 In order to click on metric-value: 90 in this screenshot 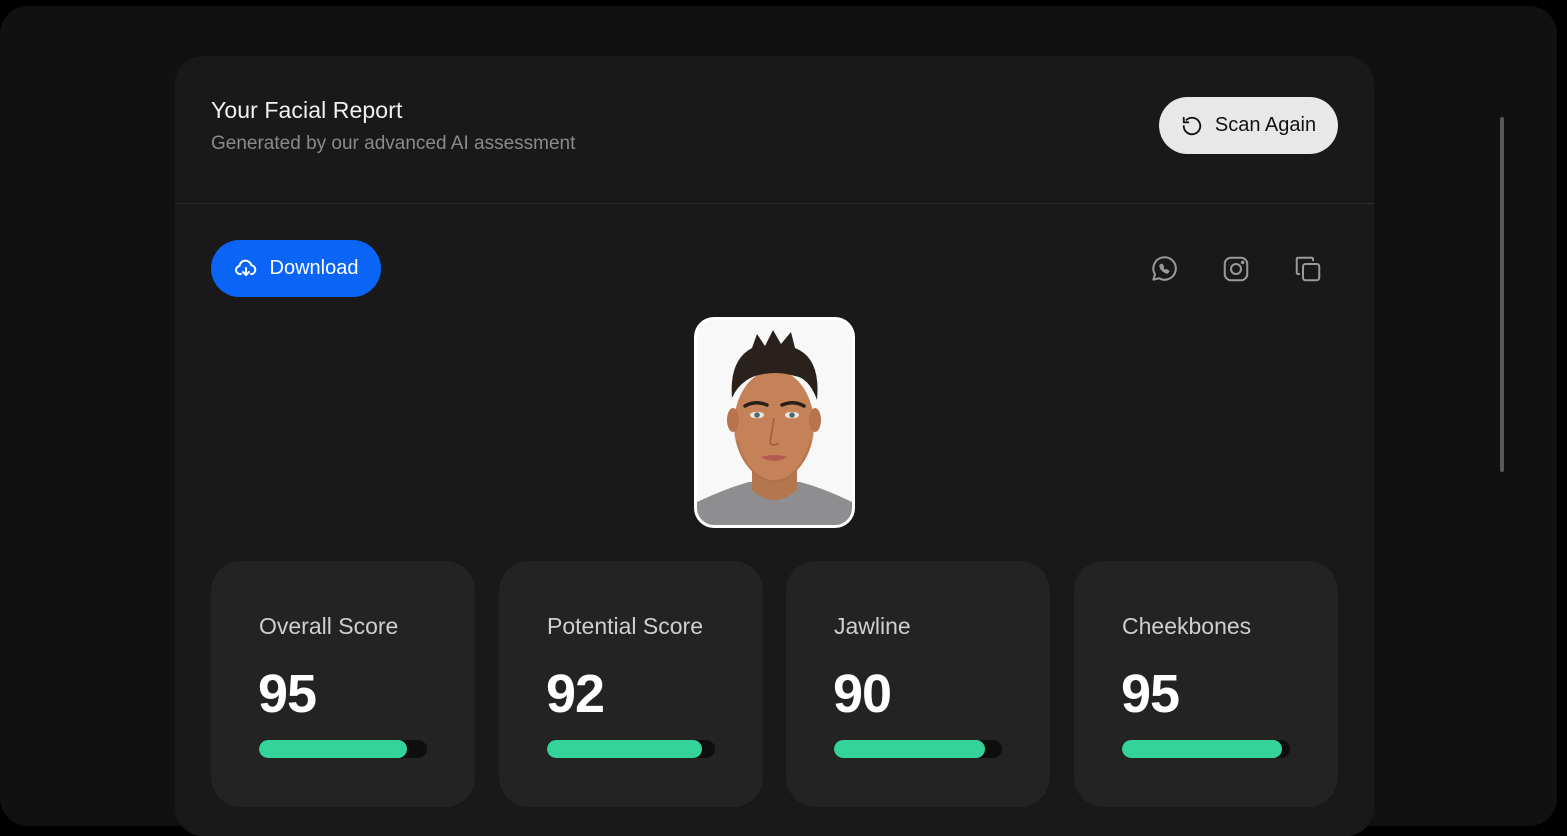, I will do `click(862, 694)`.